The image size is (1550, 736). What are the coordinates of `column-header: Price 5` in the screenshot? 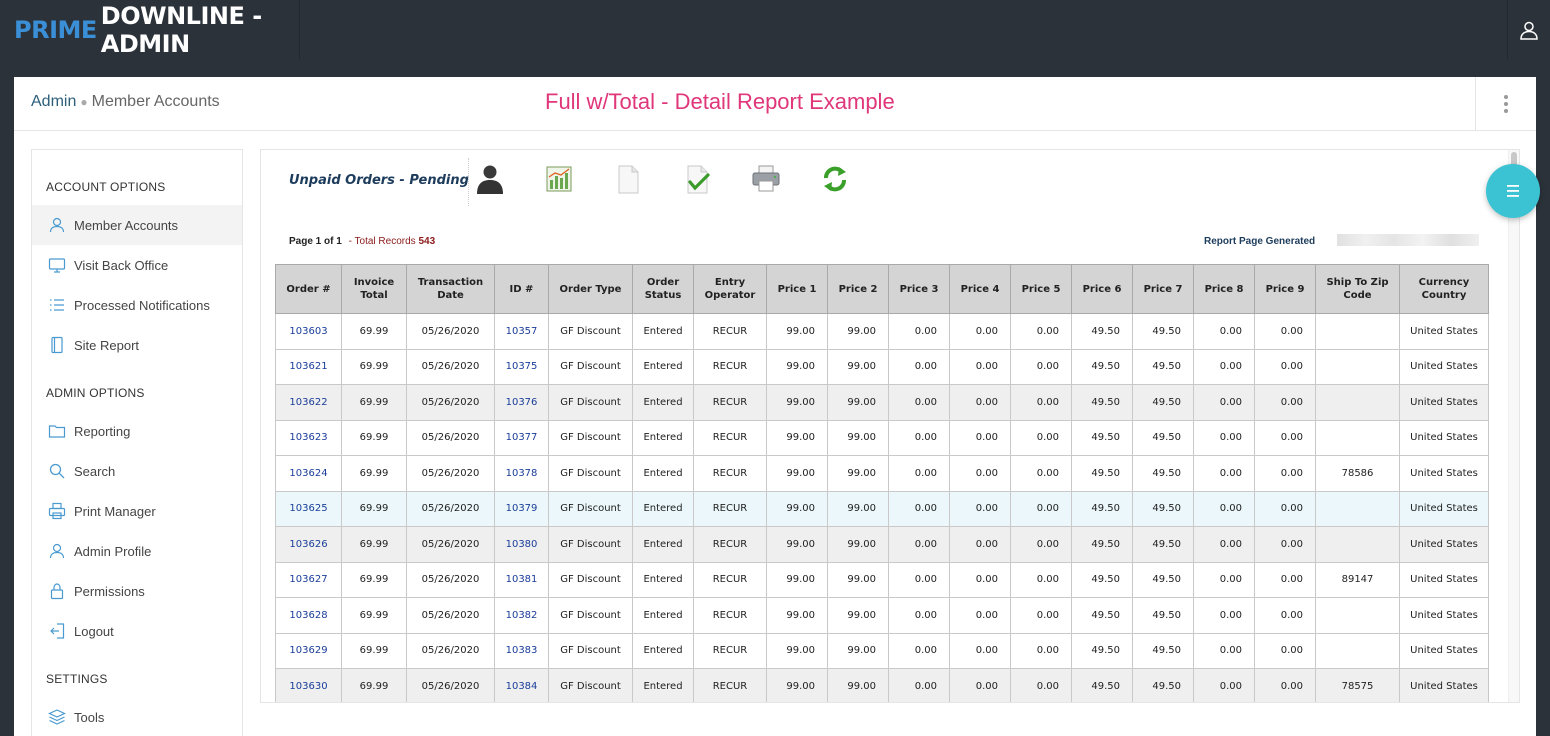 It's located at (1041, 289).